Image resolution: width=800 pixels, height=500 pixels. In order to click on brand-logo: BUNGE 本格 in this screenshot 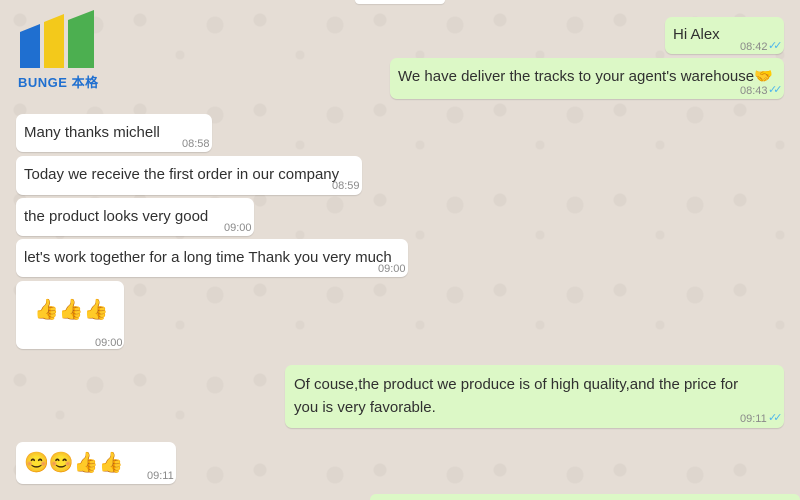, I will do `click(59, 50)`.